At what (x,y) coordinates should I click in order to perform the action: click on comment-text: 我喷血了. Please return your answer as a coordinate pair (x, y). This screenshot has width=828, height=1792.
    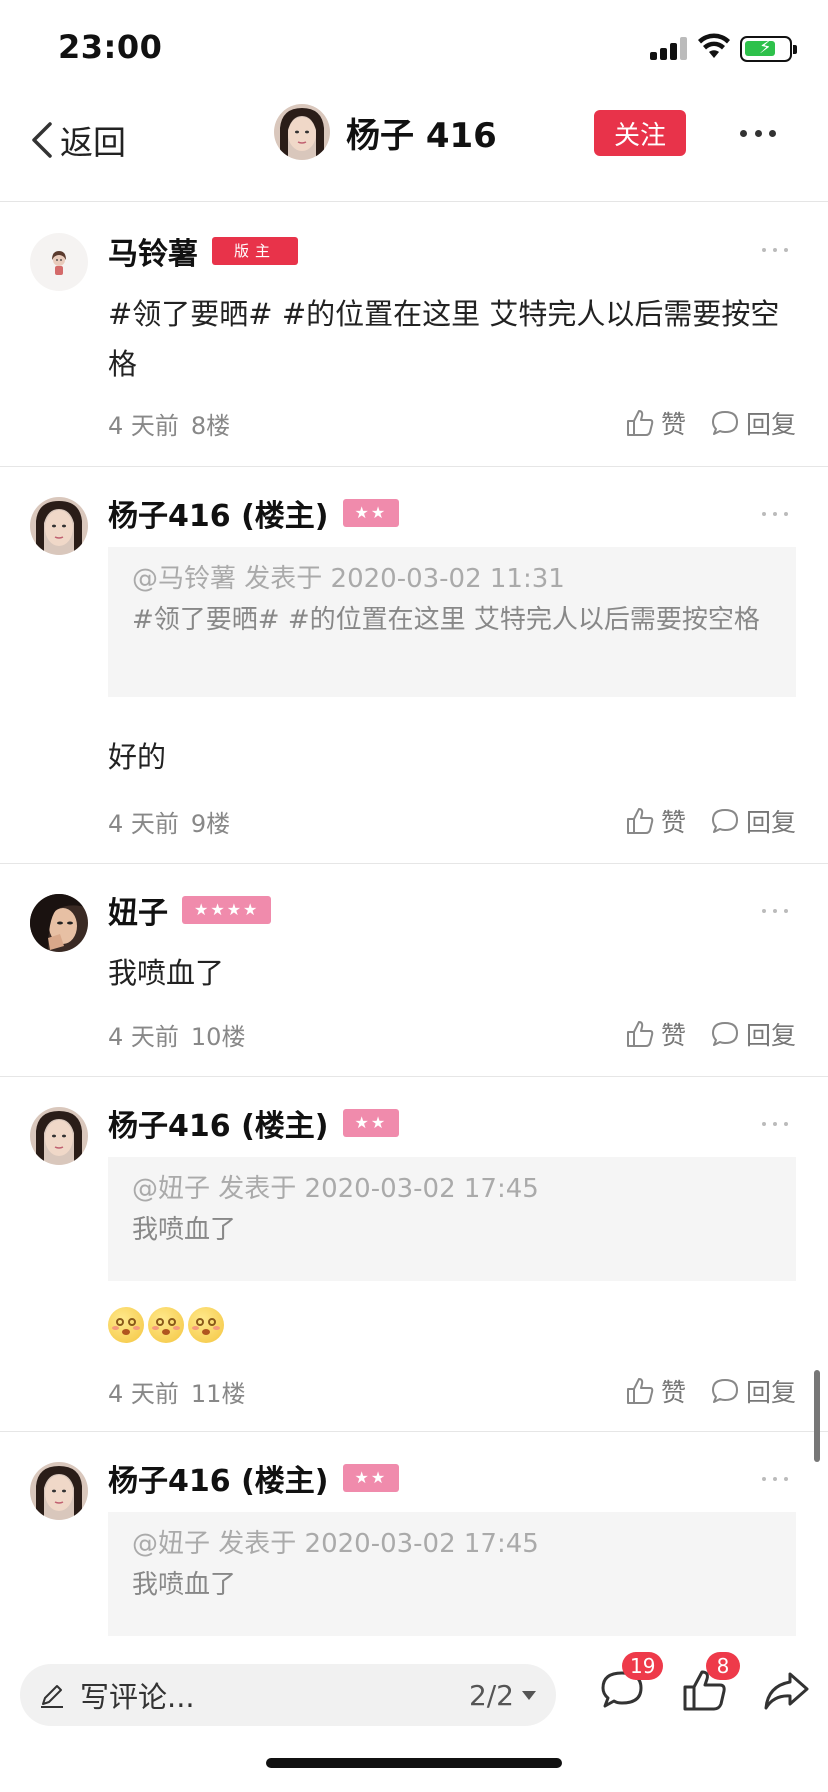
    Looking at the image, I should click on (166, 973).